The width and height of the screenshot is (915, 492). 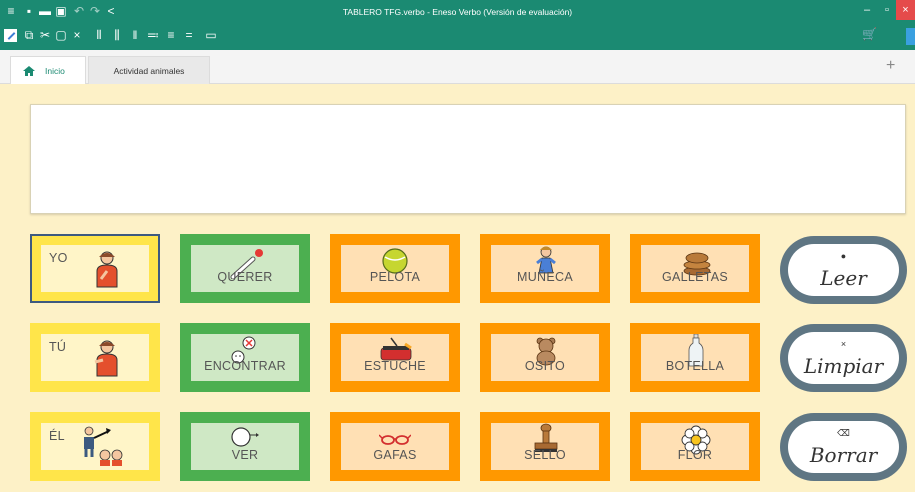 I want to click on limpiar-button: × Limpiar, so click(x=843, y=358).